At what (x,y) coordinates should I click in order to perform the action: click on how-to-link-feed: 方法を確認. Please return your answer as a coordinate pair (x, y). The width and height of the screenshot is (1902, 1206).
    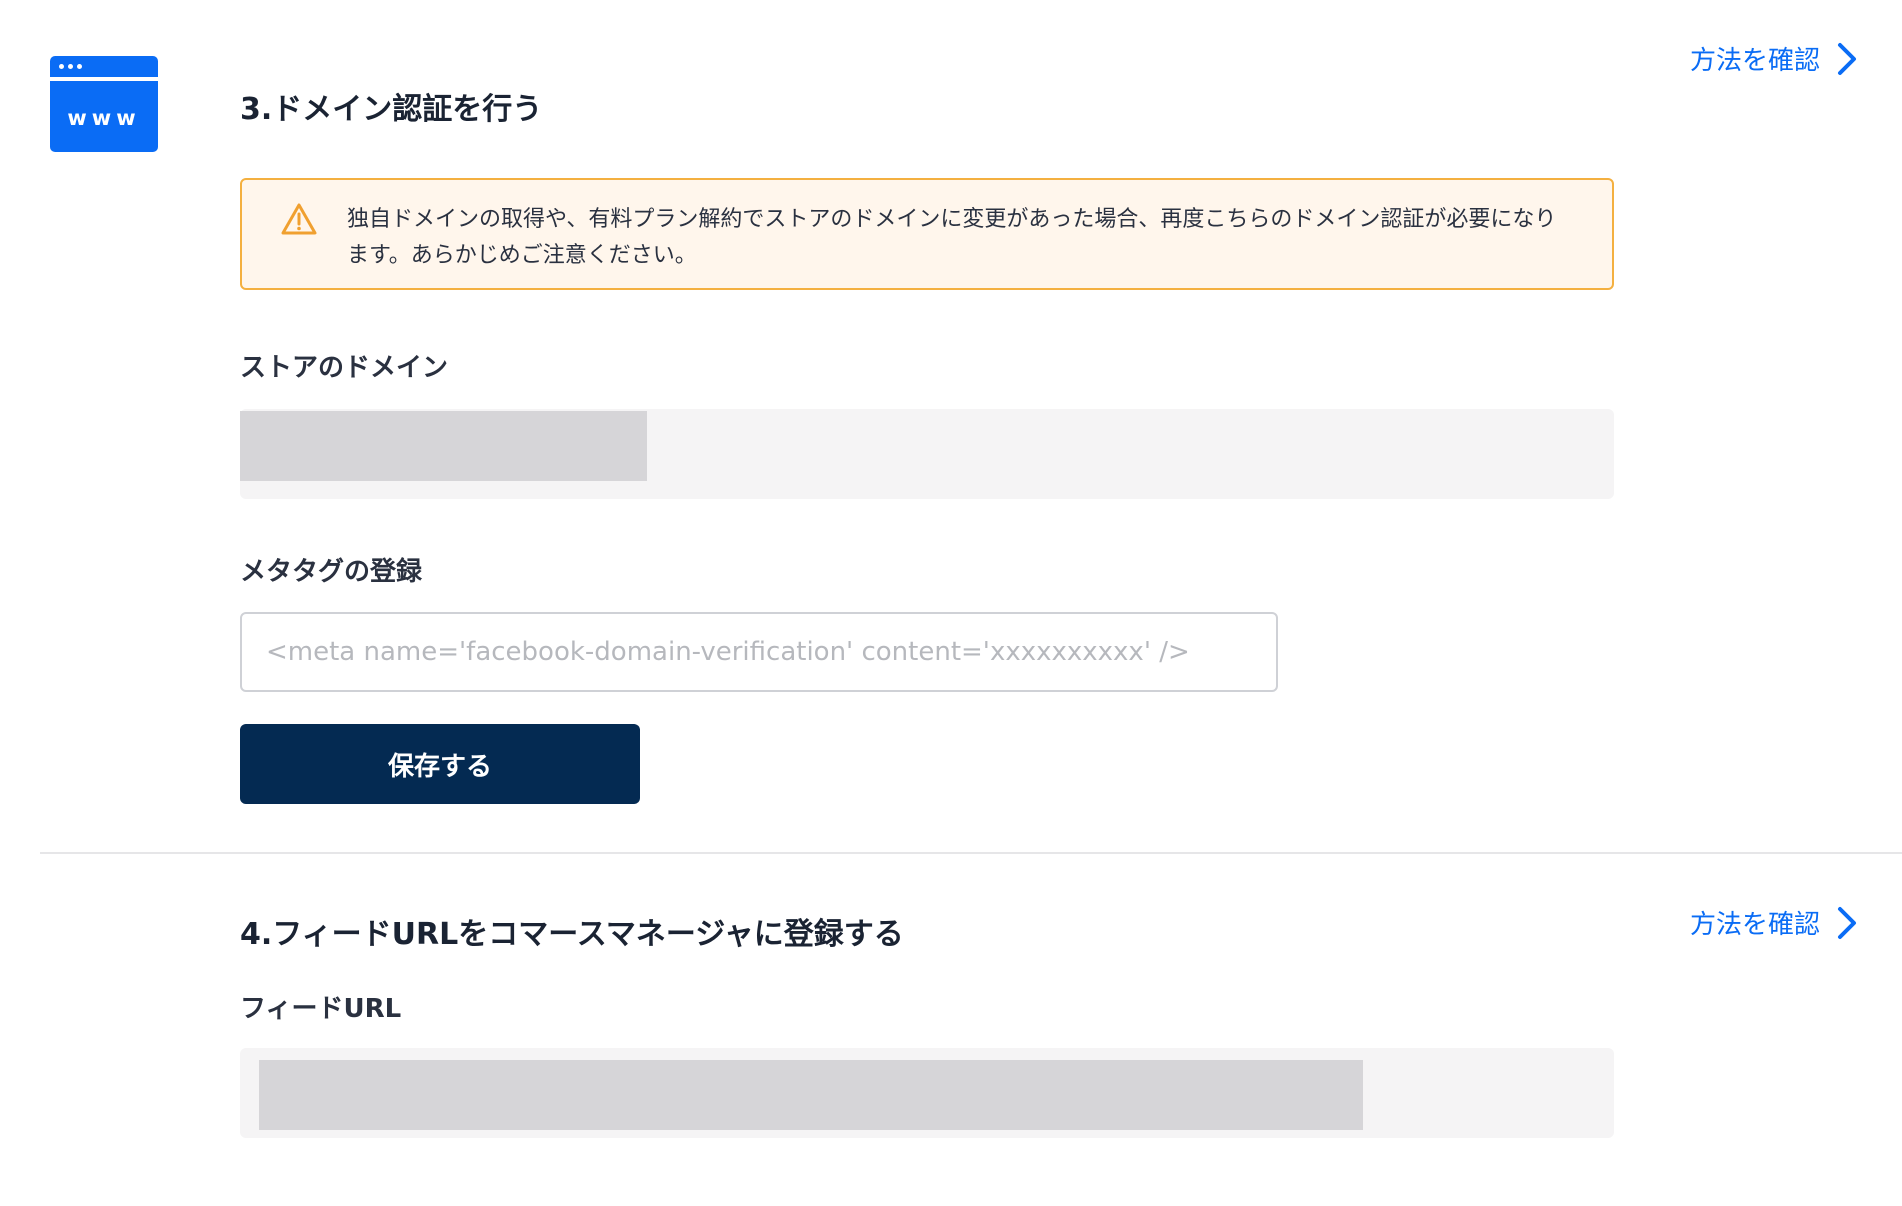
    Looking at the image, I should click on (1774, 922).